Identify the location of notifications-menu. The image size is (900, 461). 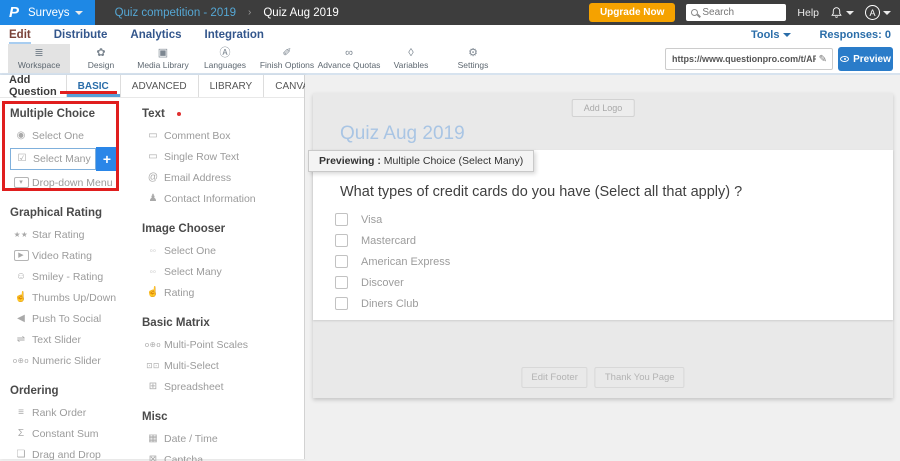
(842, 13).